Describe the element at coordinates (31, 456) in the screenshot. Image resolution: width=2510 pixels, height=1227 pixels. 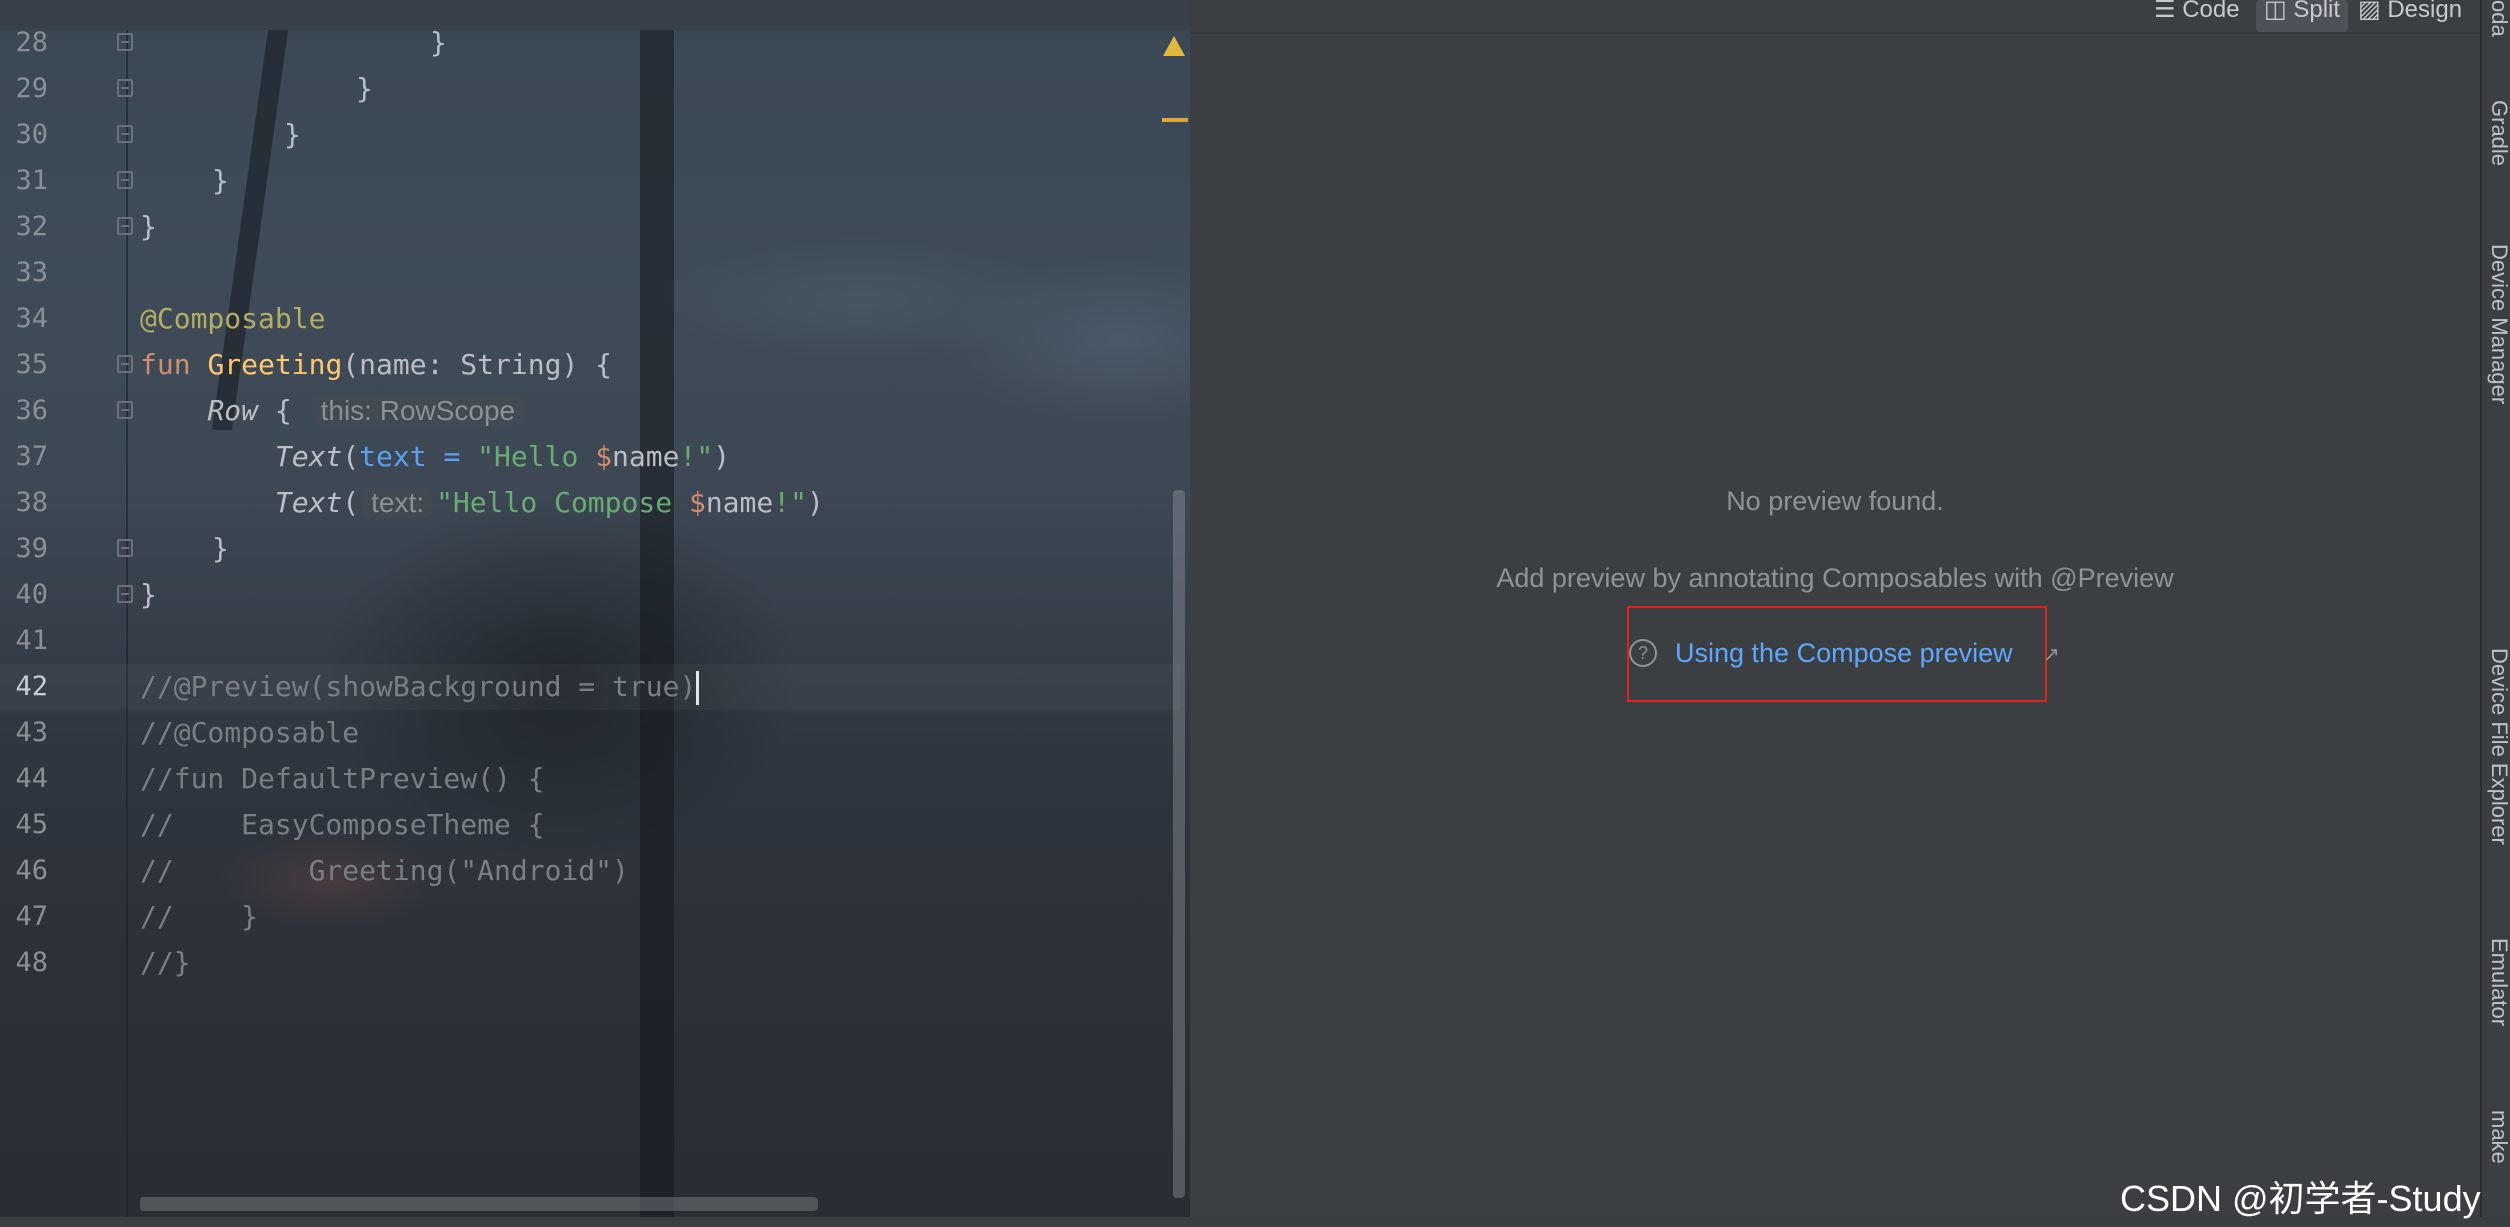
I see `line-number: 37` at that location.